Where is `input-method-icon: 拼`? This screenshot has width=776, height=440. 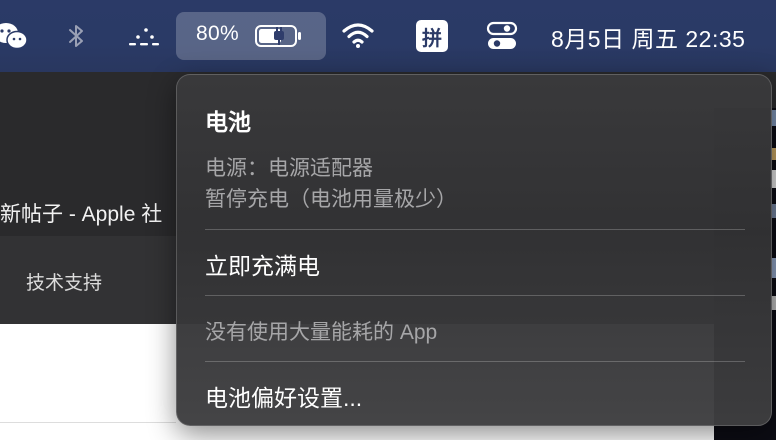
input-method-icon: 拼 is located at coordinates (432, 36).